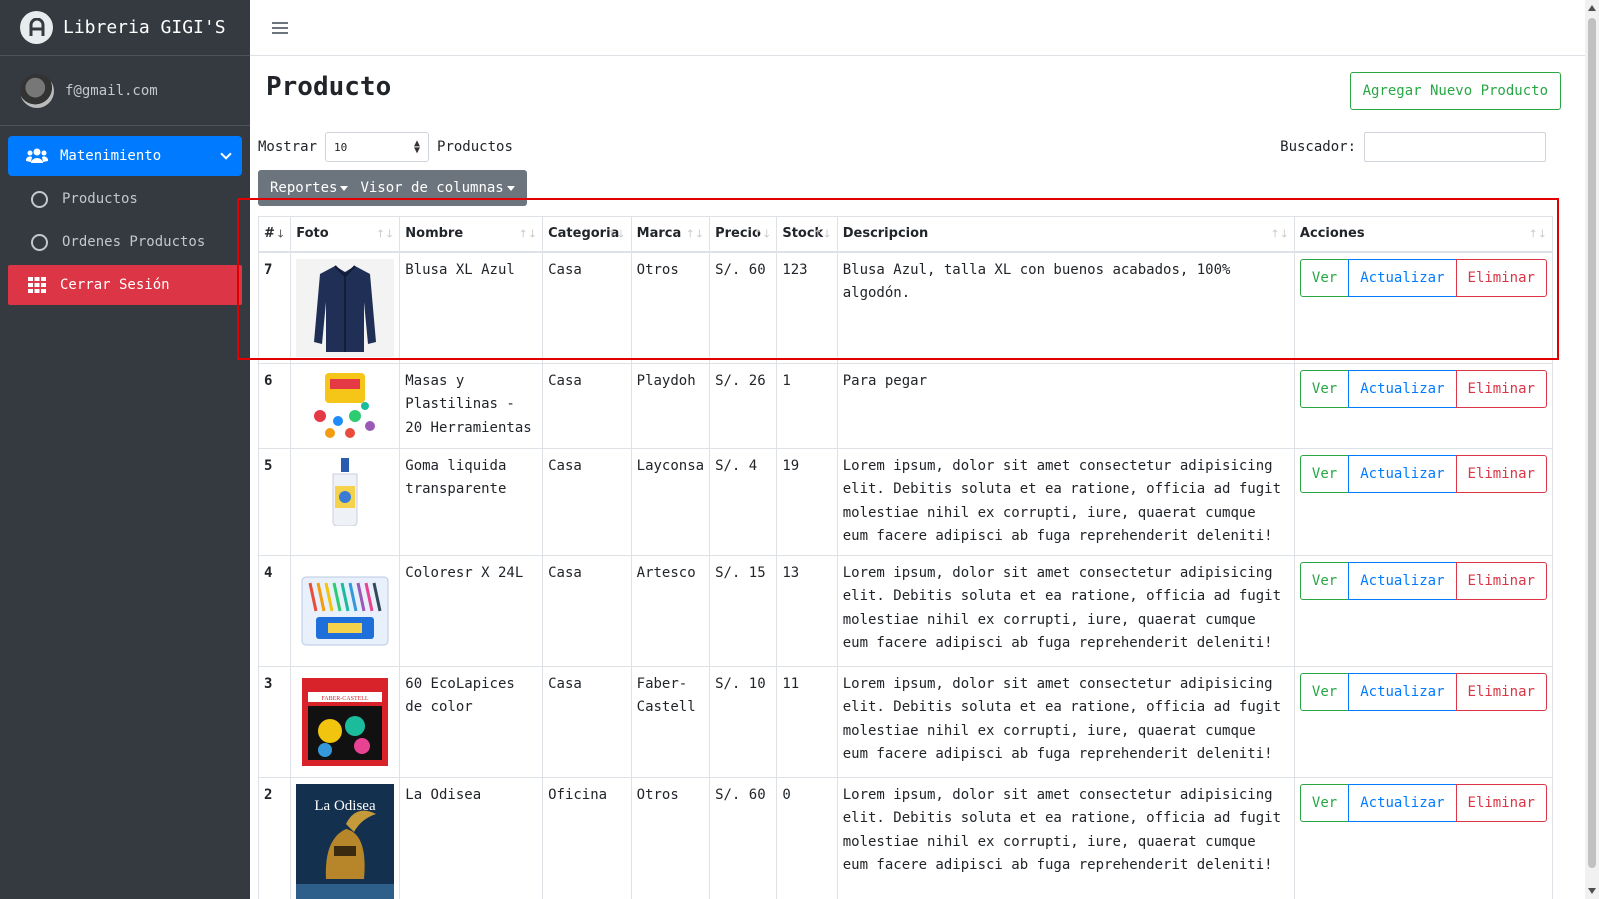 This screenshot has height=899, width=1599. Describe the element at coordinates (807, 837) in the screenshot. I see `cell-stock: 0` at that location.